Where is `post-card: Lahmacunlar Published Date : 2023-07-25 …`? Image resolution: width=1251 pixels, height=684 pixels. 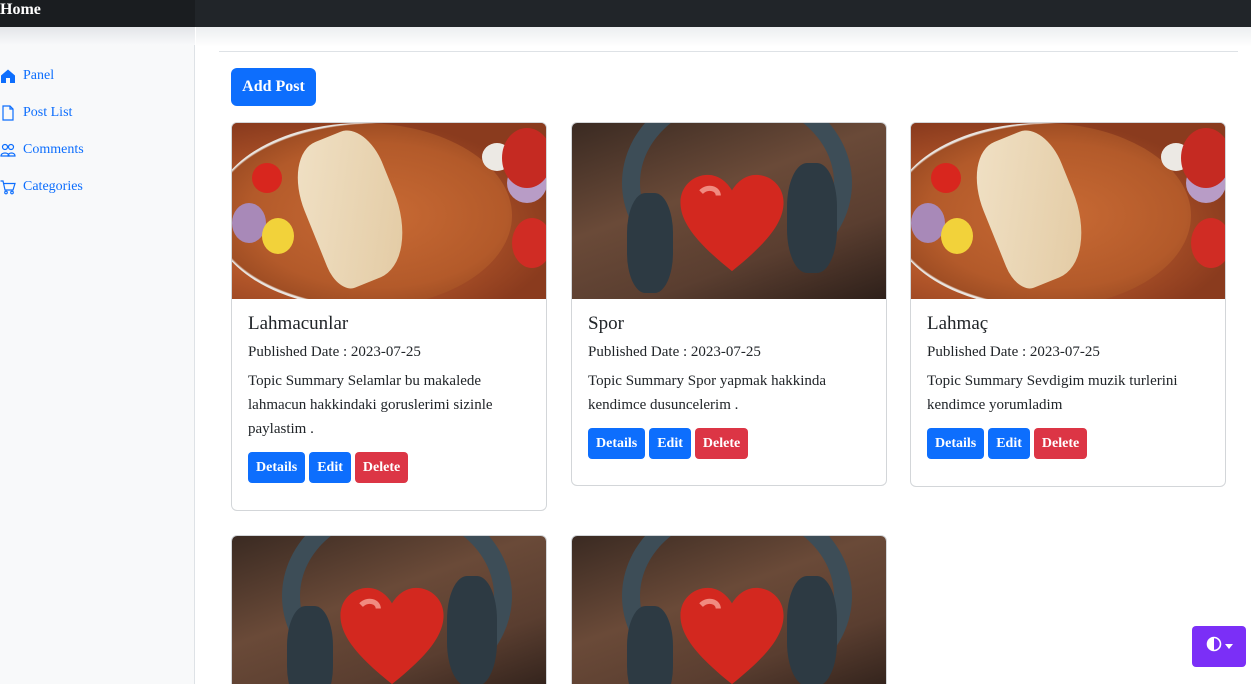 post-card: Lahmacunlar Published Date : 2023-07-25 … is located at coordinates (389, 316).